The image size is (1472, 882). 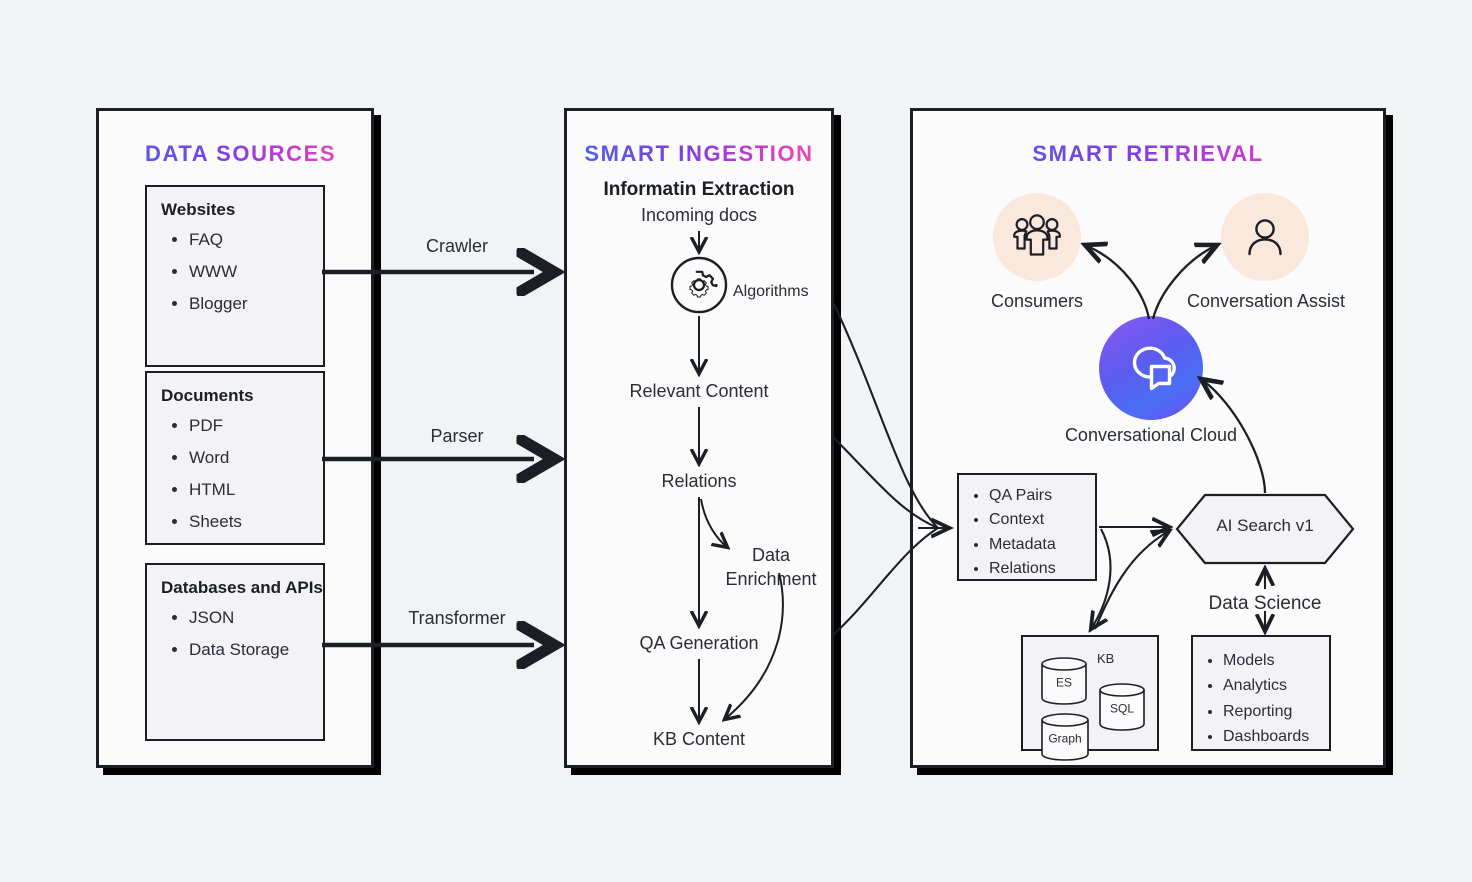 I want to click on card-documents-list: PDF Word HTML Sheets, so click(x=235, y=474).